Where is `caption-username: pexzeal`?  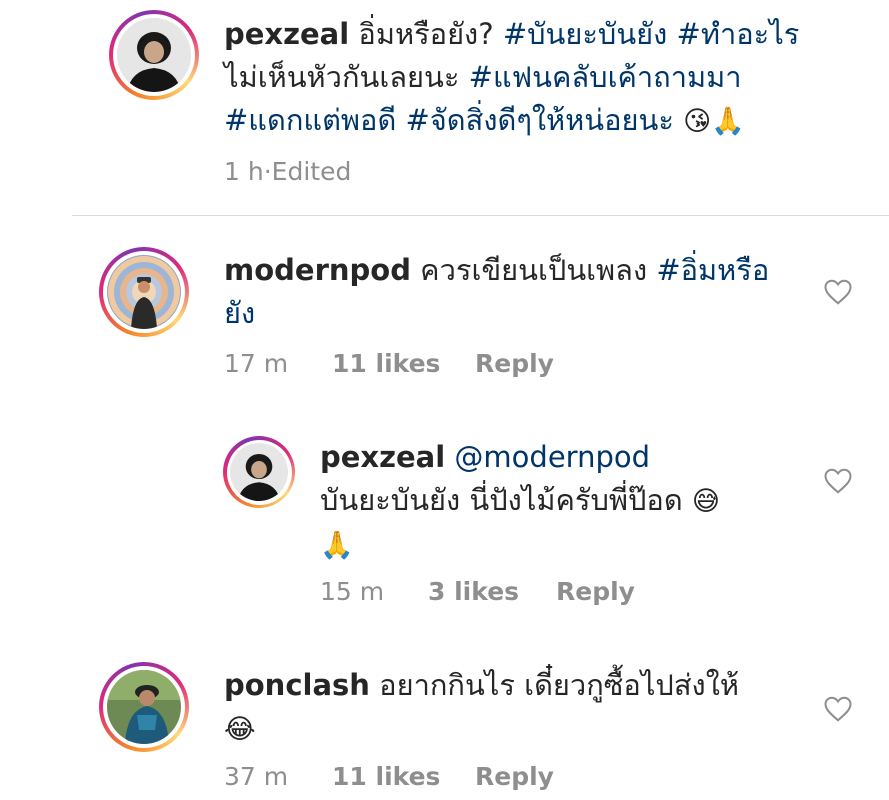
caption-username: pexzeal is located at coordinates (286, 34).